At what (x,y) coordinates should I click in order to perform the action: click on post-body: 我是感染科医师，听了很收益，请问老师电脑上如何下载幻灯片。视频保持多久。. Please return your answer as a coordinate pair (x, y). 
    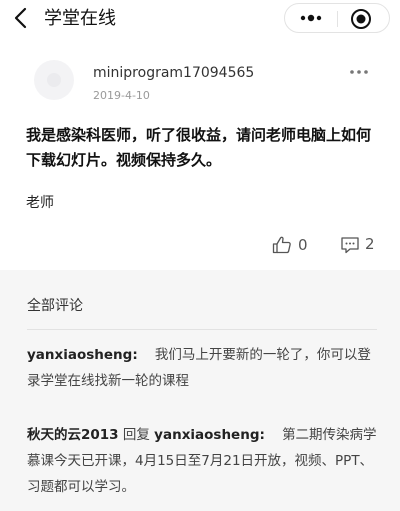
    Looking at the image, I should click on (199, 147).